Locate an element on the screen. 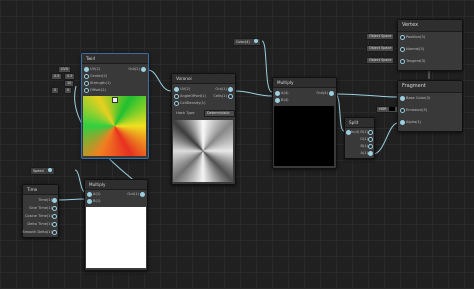 The image size is (474, 289). multiply-bottom-a-label: A(1) is located at coordinates (97, 194).